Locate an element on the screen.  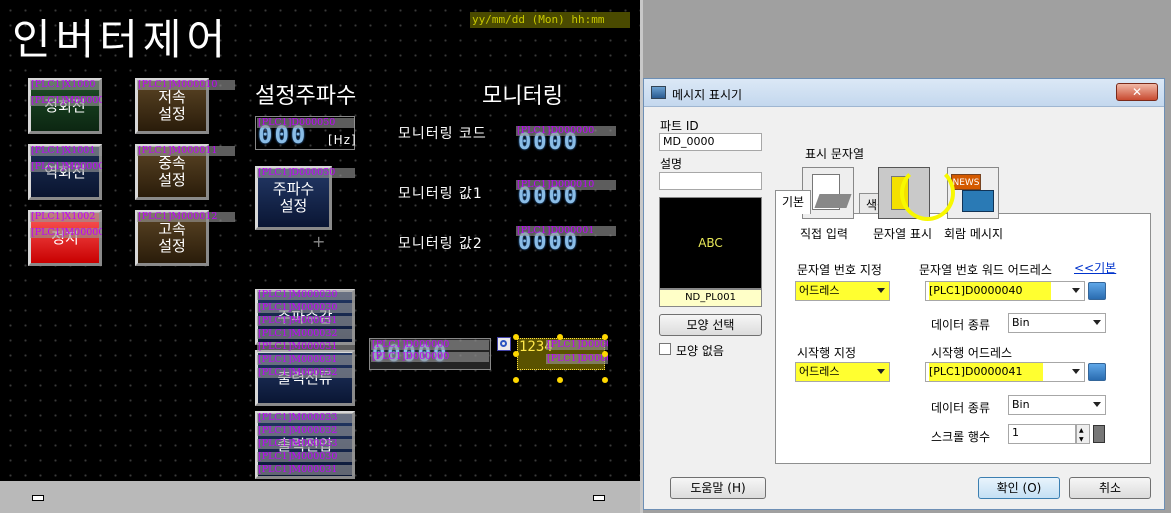
out-voltage-button: 출력전압 is located at coordinates (305, 445).